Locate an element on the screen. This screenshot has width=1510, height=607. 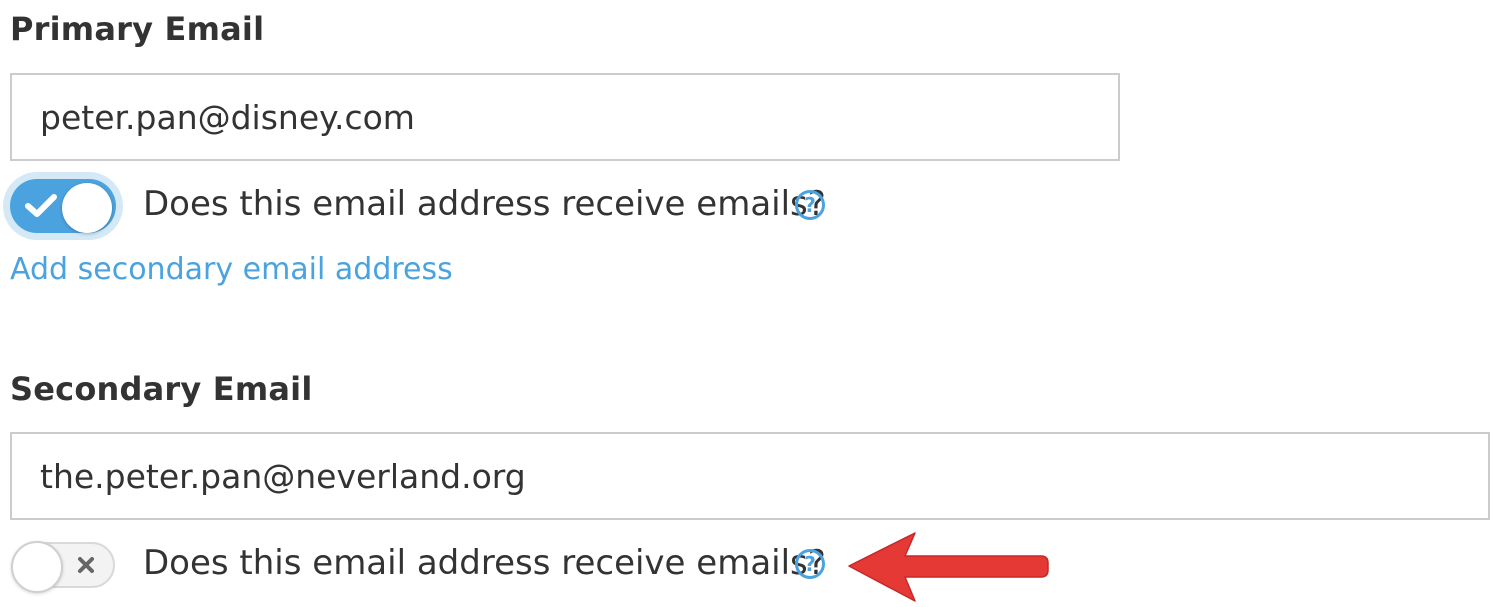
red-arrow-left-icon is located at coordinates (948, 567).